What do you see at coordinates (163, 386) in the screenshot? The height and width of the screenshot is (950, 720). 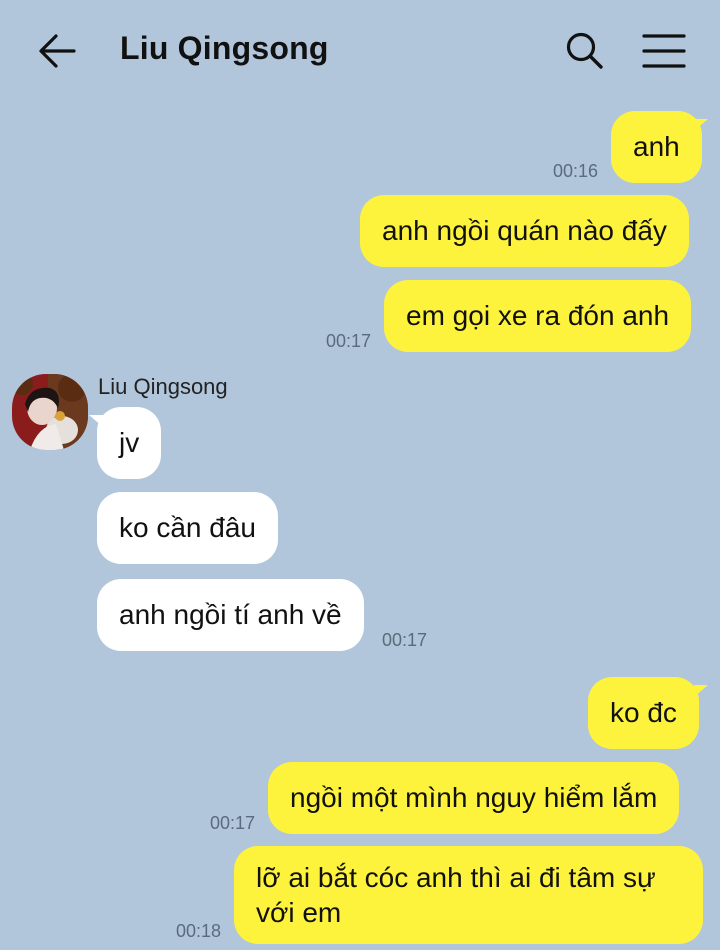 I see `sender-name: Liu Qingsong` at bounding box center [163, 386].